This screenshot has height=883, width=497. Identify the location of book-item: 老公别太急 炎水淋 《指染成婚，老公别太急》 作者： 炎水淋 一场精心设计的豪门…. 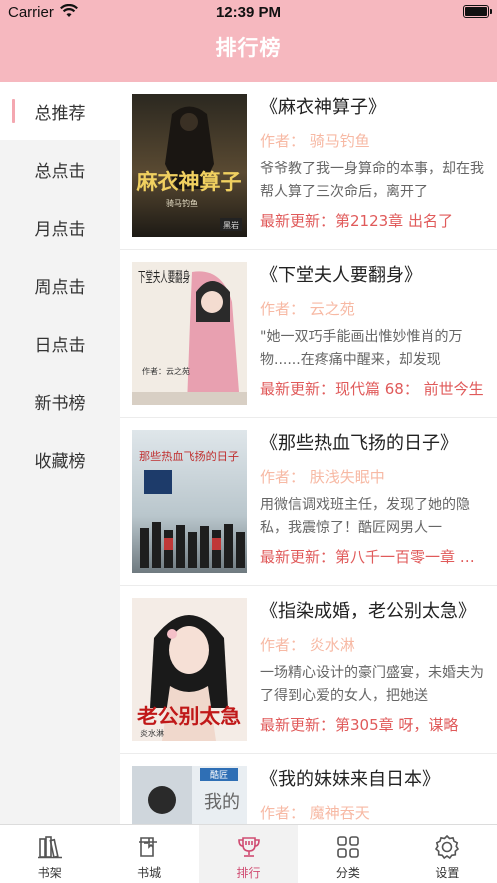
(308, 670).